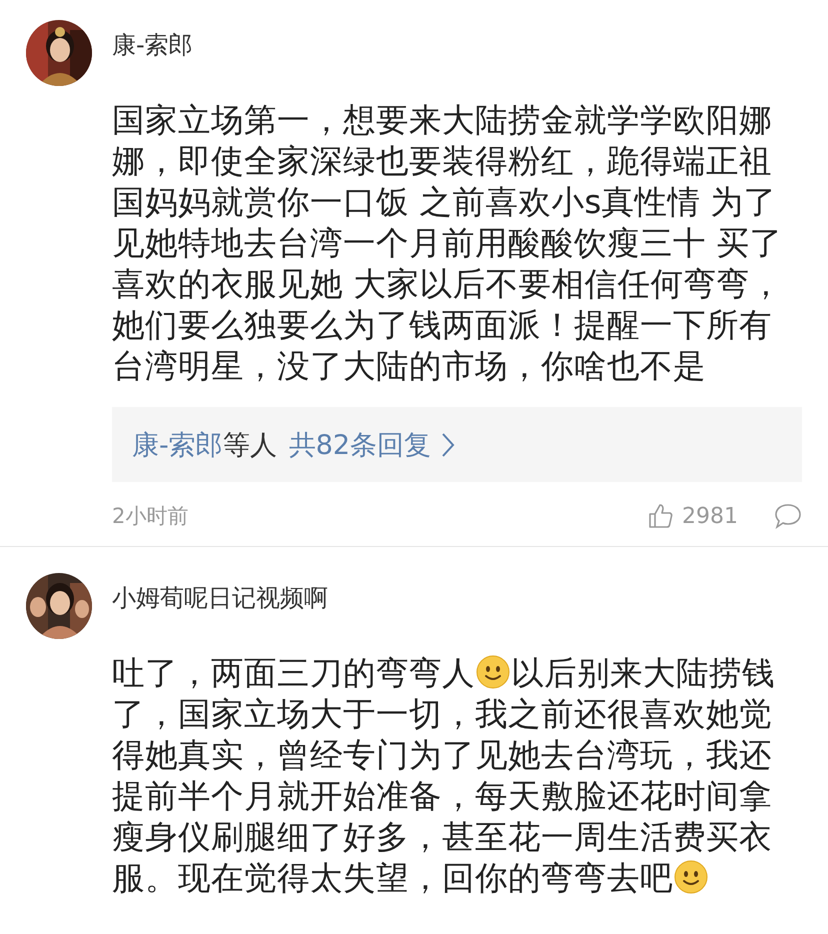 This screenshot has width=828, height=934. Describe the element at coordinates (788, 516) in the screenshot. I see `comment-icon` at that location.